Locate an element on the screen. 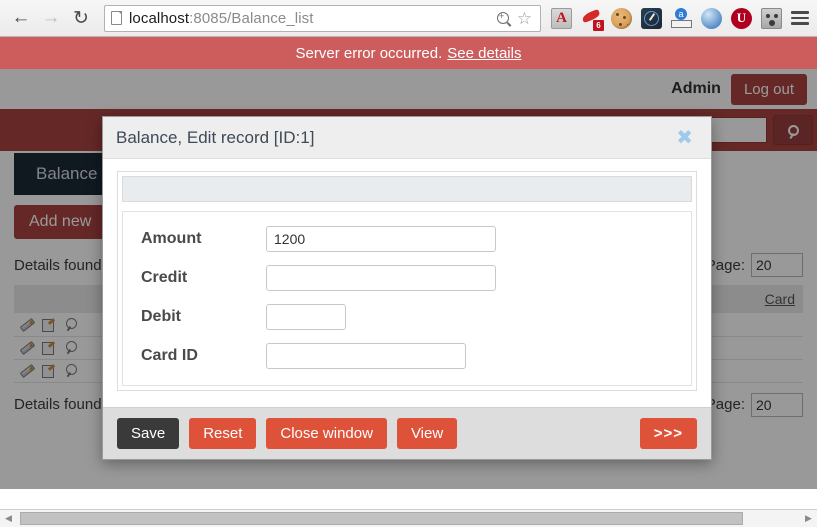  browser-toolbar: ← → ↻ localhost:8085/Balance_list ☆ 6 is located at coordinates (408, 18).